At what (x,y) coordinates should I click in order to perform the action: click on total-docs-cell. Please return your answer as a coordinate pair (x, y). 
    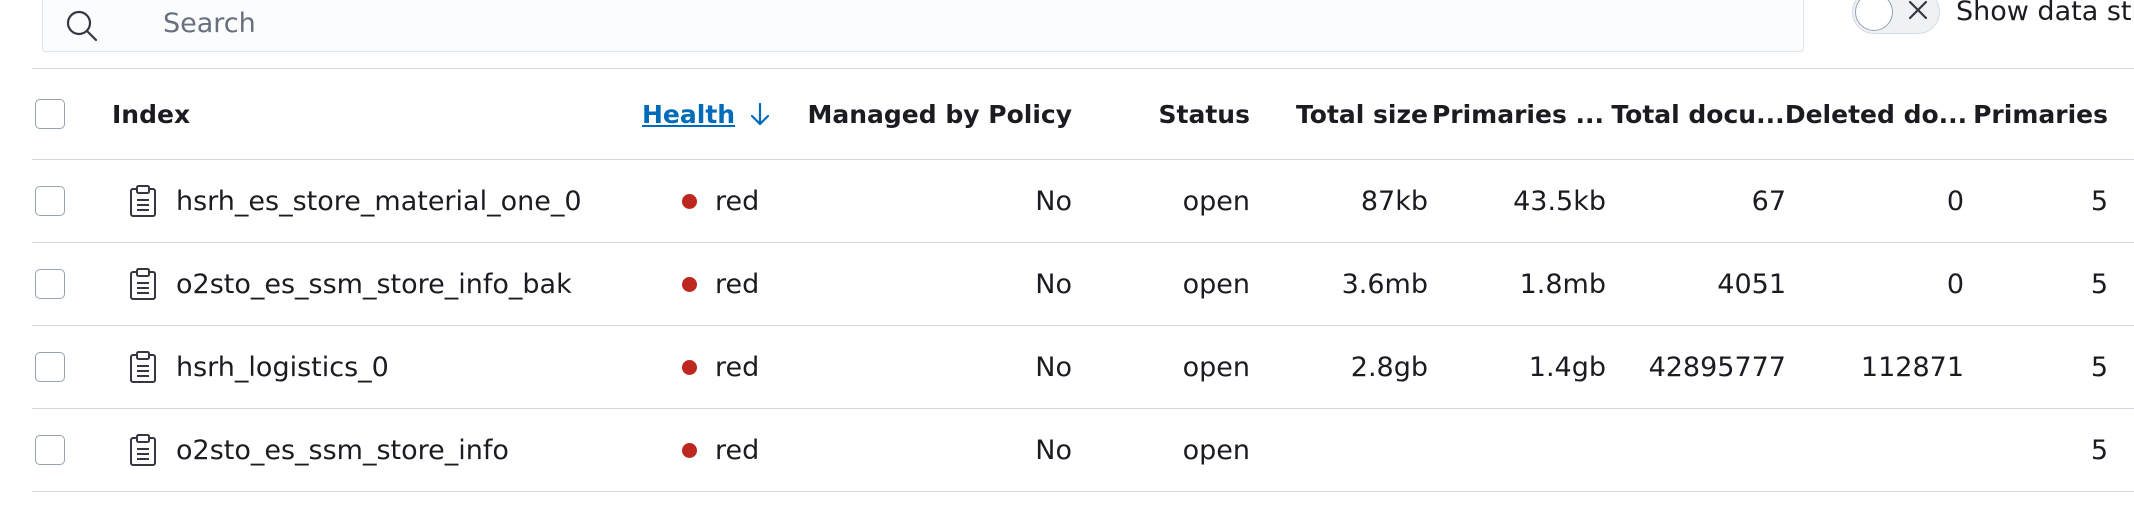
    Looking at the image, I should click on (1697, 450).